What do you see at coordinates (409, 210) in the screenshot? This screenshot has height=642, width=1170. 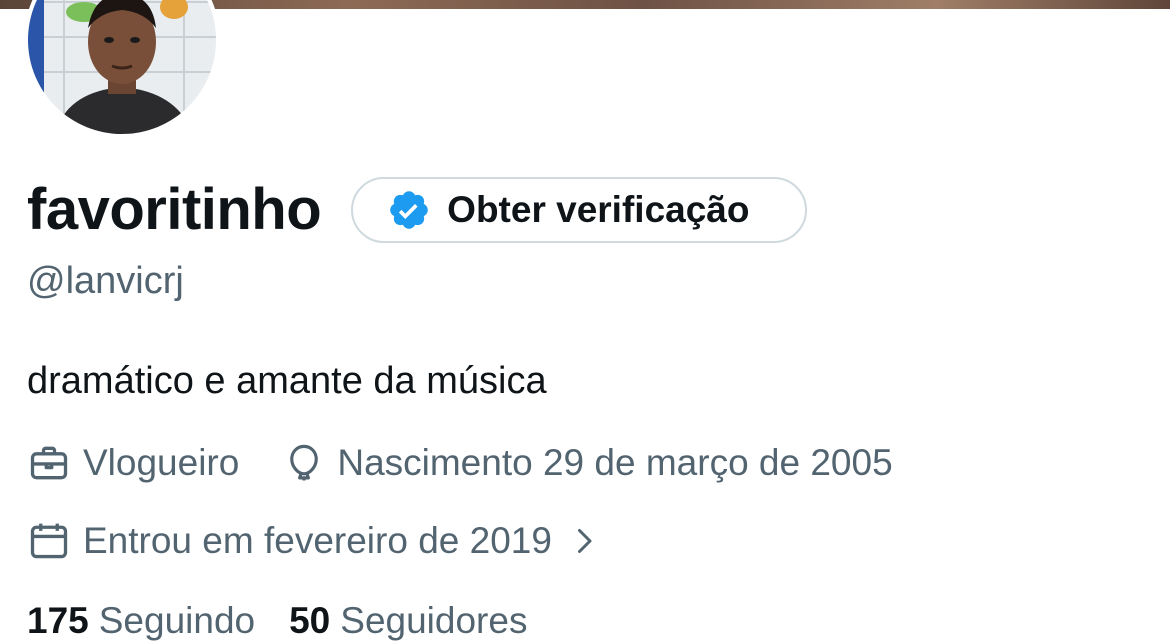 I see `verified-badge-icon` at bounding box center [409, 210].